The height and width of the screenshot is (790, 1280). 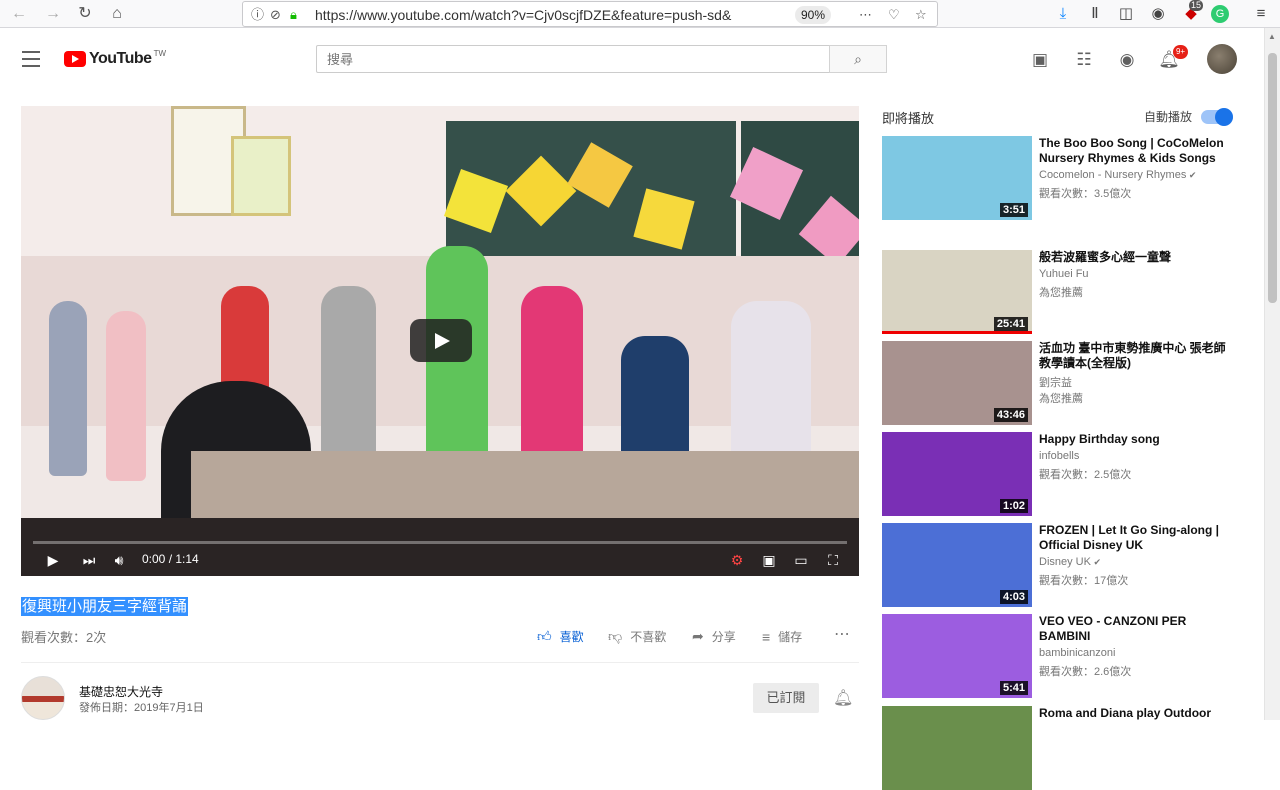 I want to click on search-button: ⌕, so click(x=858, y=59).